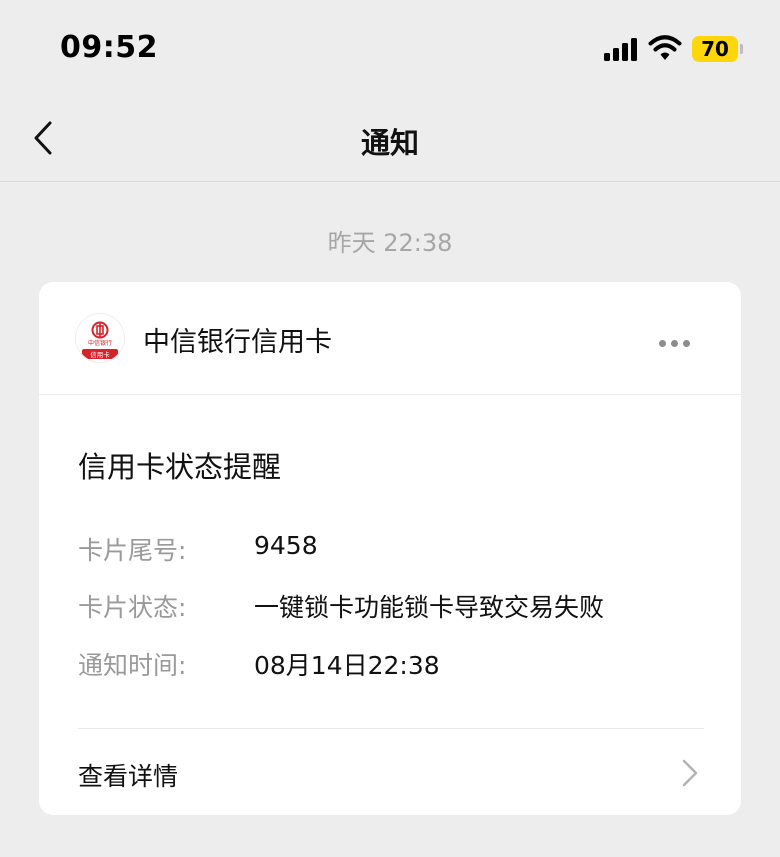 This screenshot has width=780, height=857. Describe the element at coordinates (132, 607) in the screenshot. I see `field-label: 卡片状态:` at that location.